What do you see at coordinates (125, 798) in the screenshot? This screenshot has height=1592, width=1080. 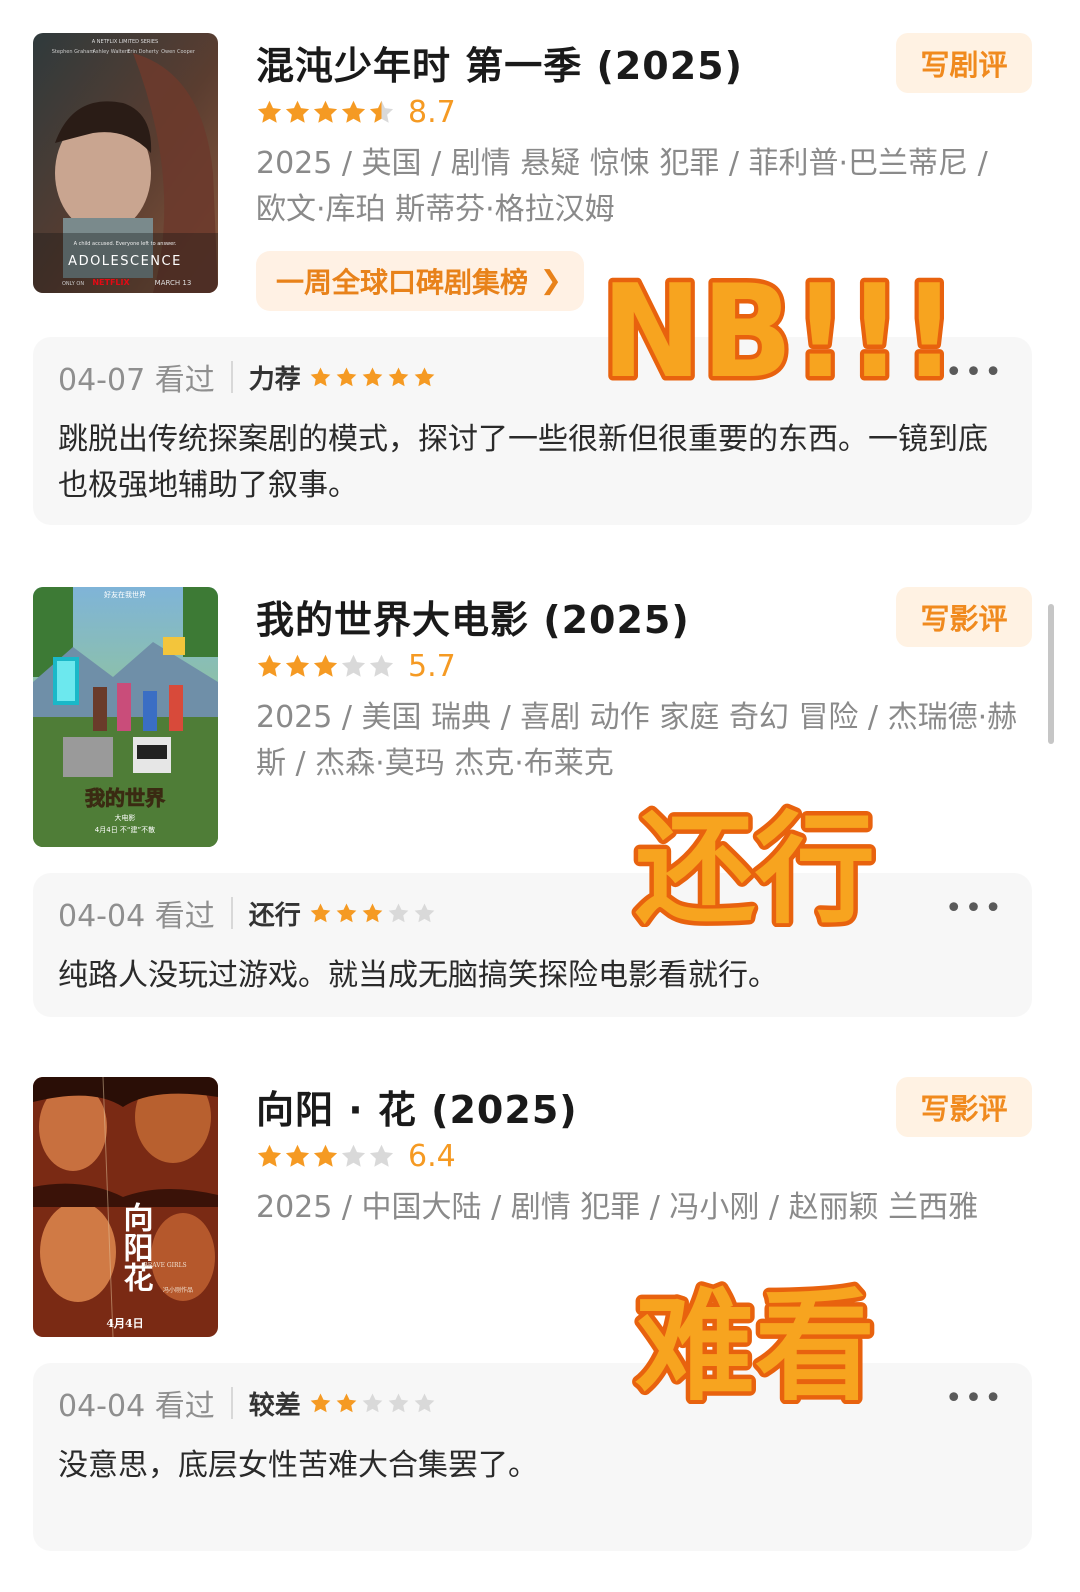 I see `poster-title: 我的世界` at bounding box center [125, 798].